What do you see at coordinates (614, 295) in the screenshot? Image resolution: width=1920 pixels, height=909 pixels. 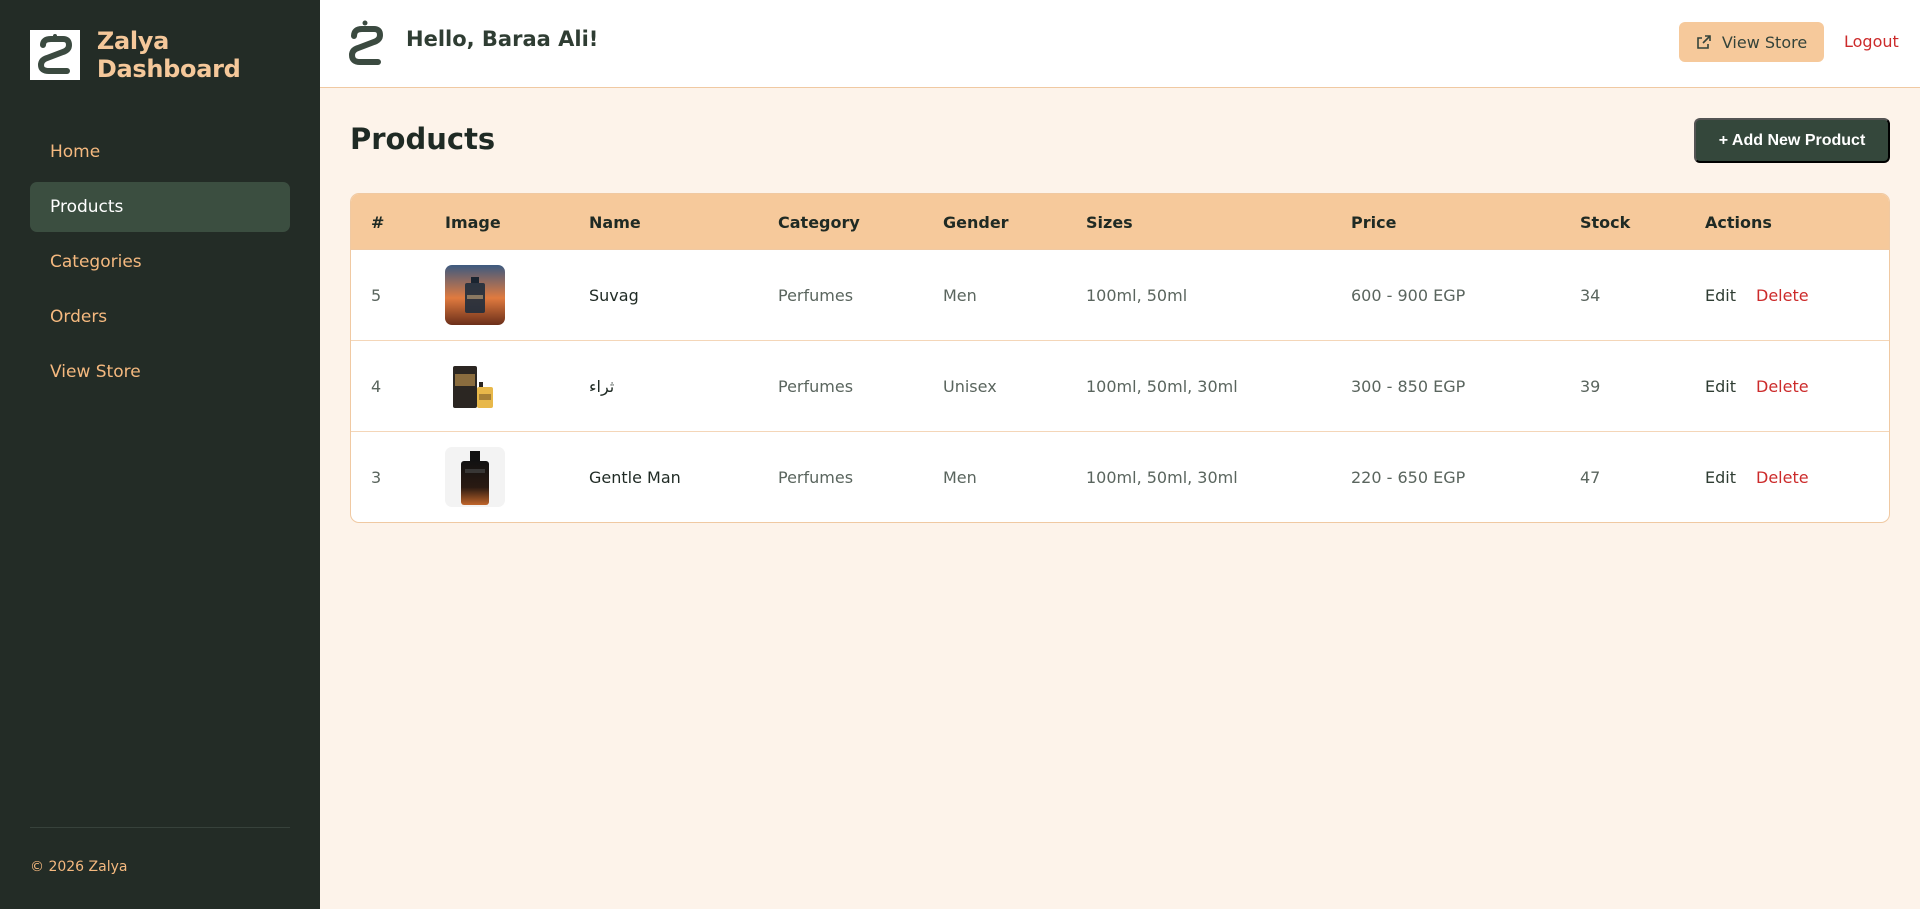 I see `cell-name: Suvag` at bounding box center [614, 295].